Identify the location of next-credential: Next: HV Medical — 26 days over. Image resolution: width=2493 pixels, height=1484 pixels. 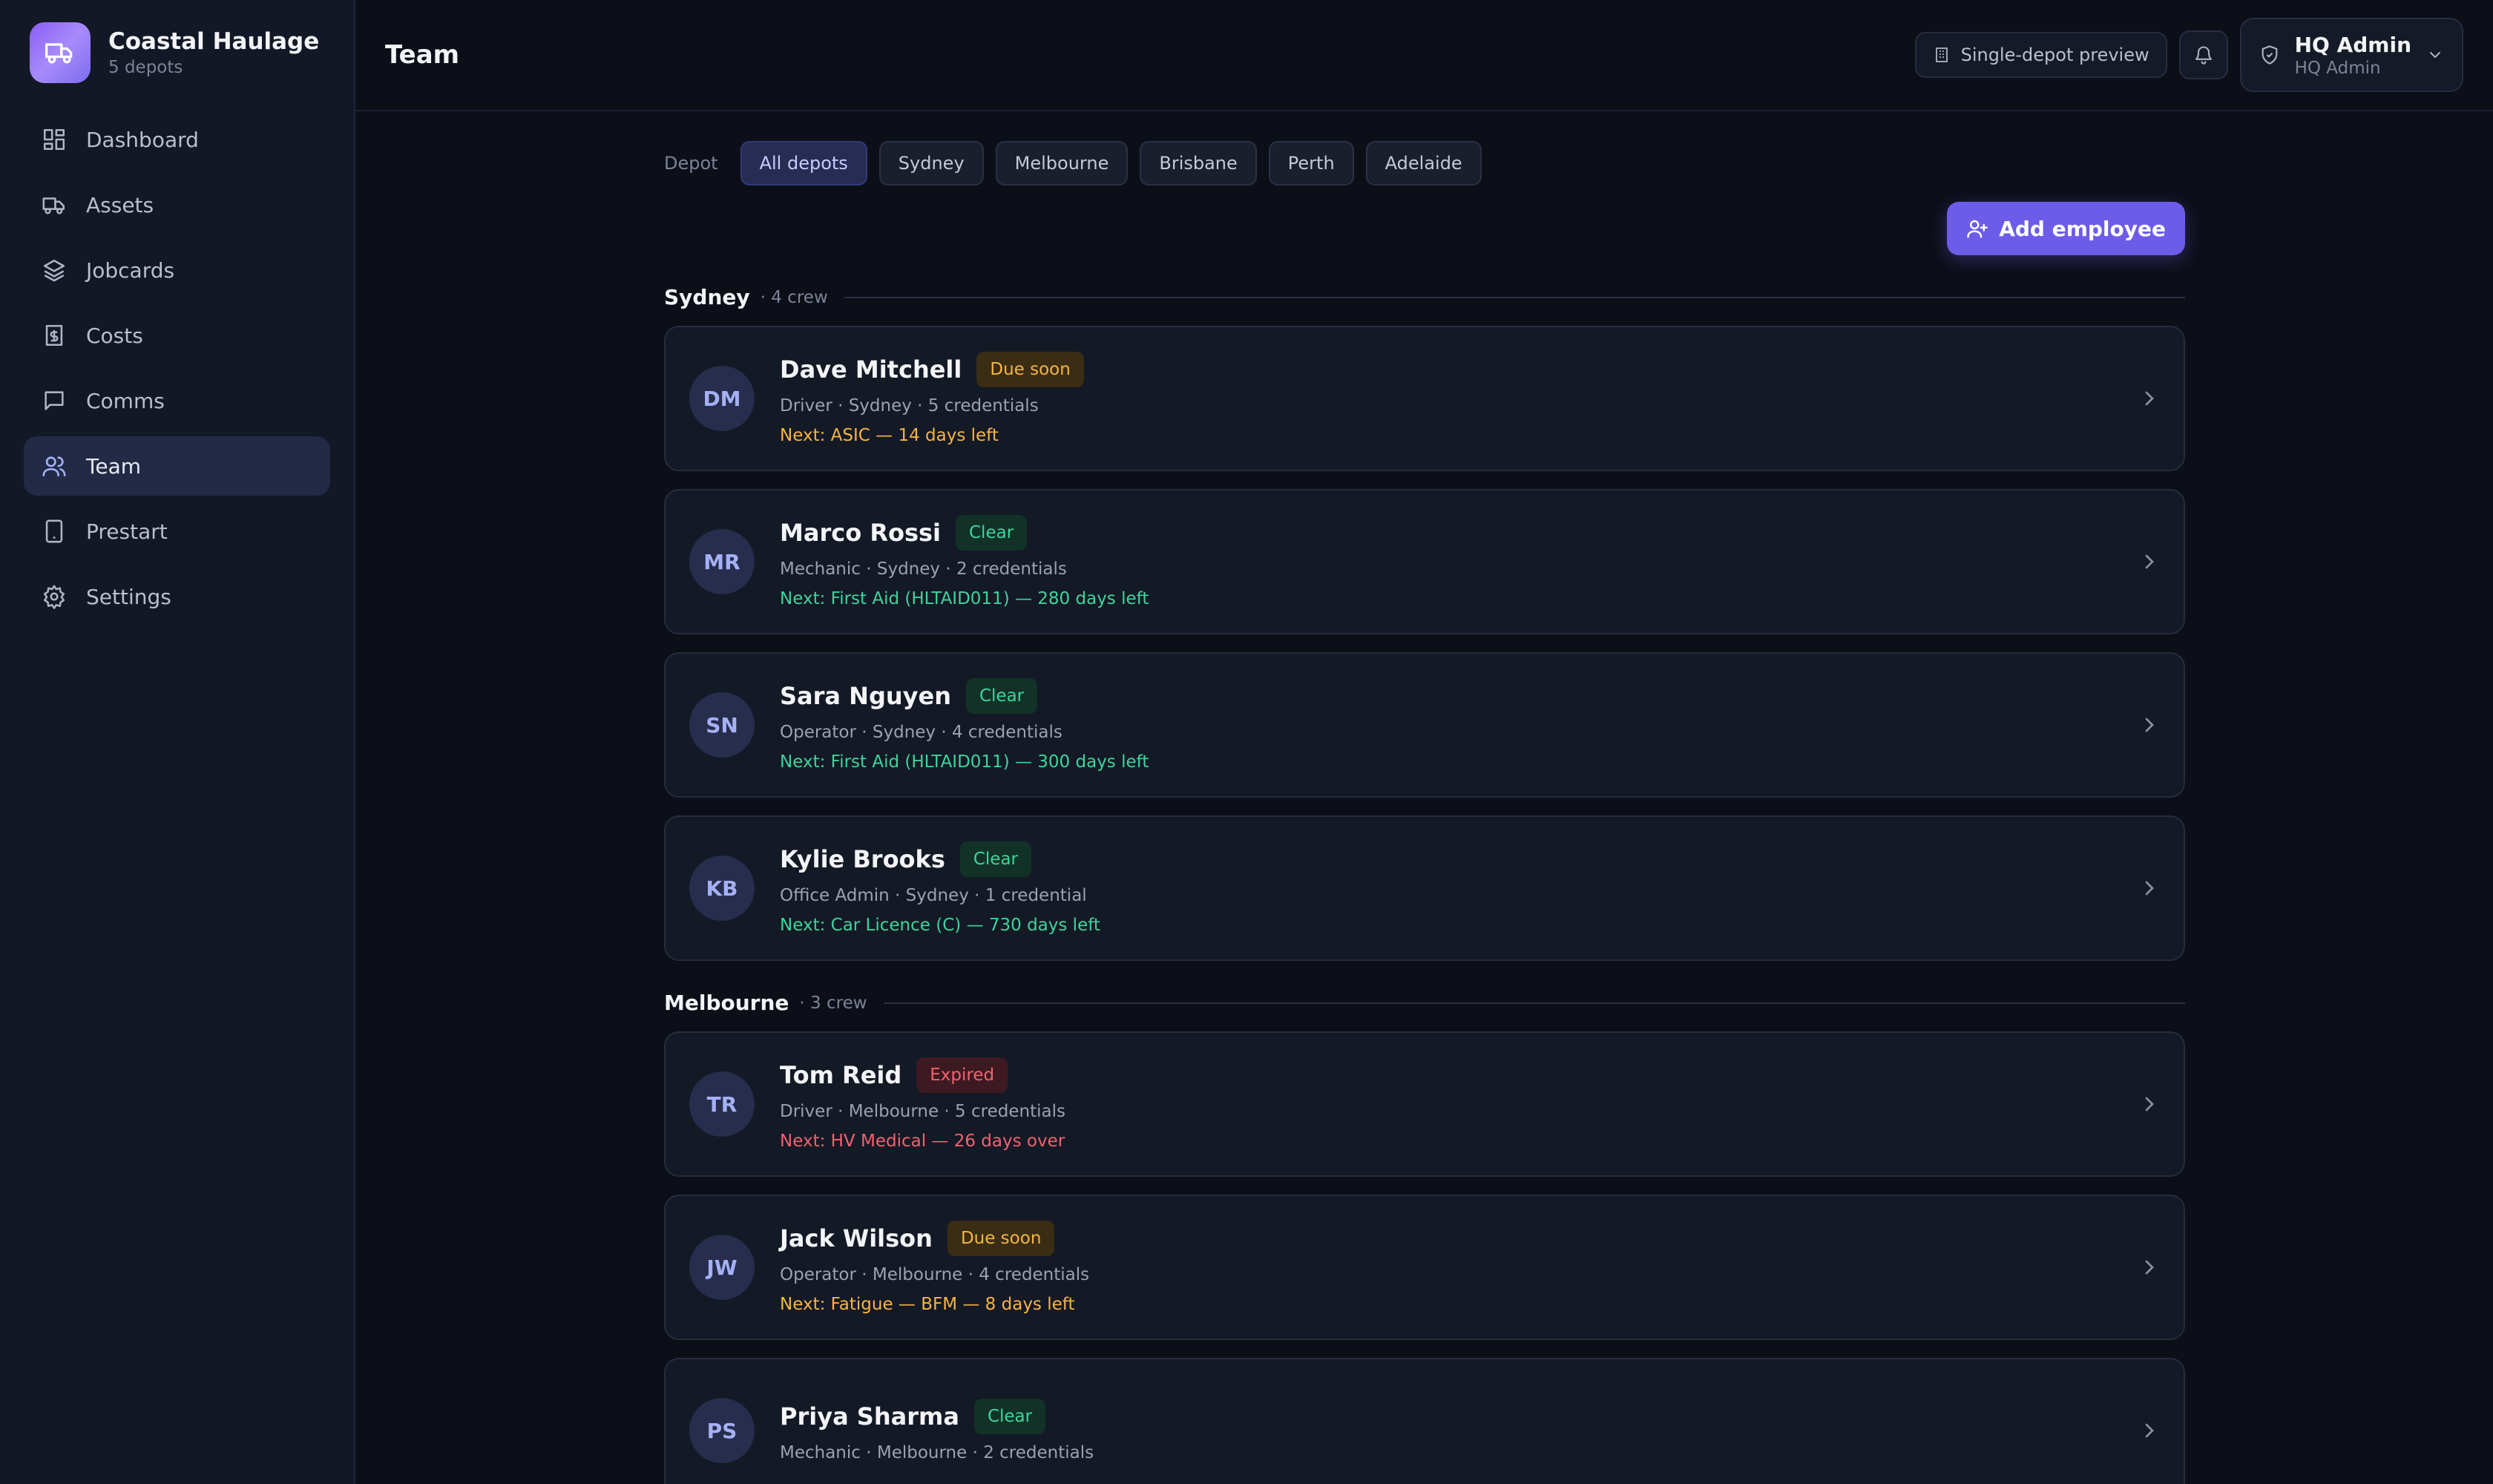
(922, 1141).